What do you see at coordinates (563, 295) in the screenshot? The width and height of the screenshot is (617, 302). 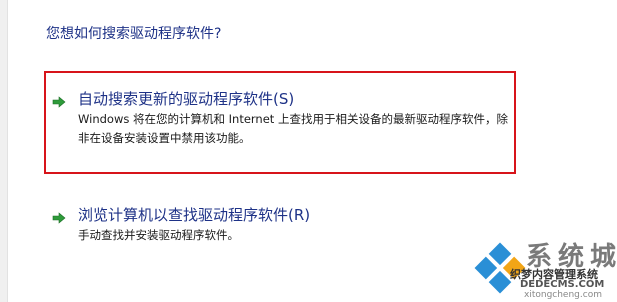 I see `watermark-site: xitongcheng.com` at bounding box center [563, 295].